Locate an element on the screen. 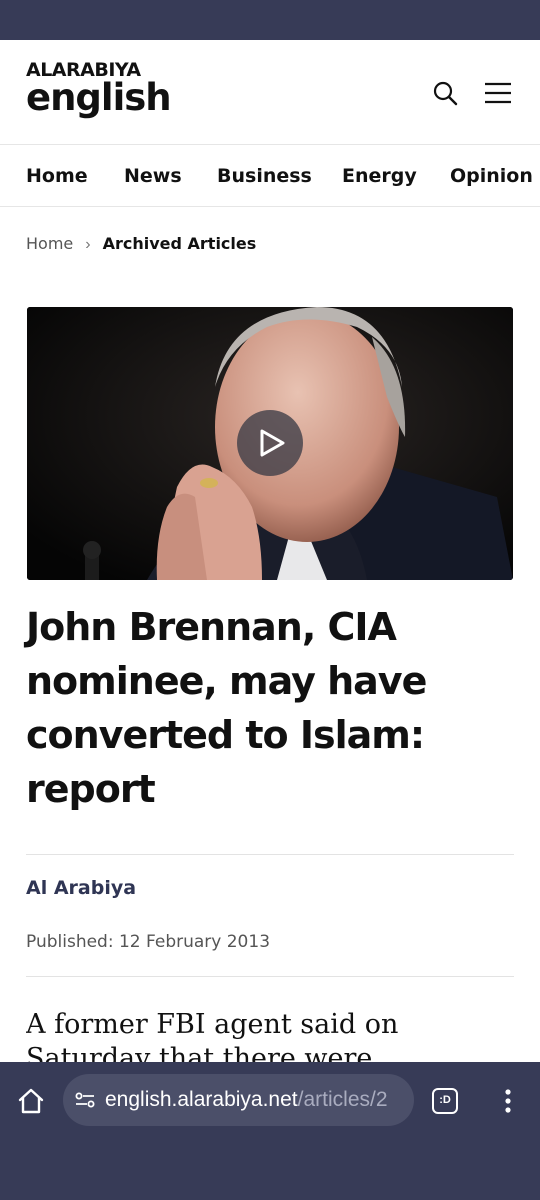 This screenshot has height=1200, width=540. nav-item-home: Home is located at coordinates (57, 175).